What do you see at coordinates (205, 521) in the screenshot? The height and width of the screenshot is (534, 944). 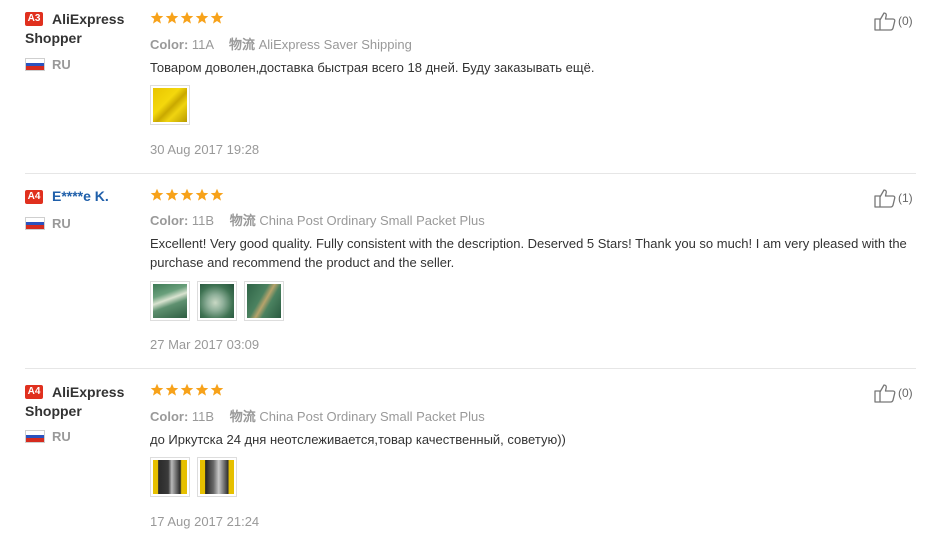 I see `review-date: 17 Aug 2017 21:24` at bounding box center [205, 521].